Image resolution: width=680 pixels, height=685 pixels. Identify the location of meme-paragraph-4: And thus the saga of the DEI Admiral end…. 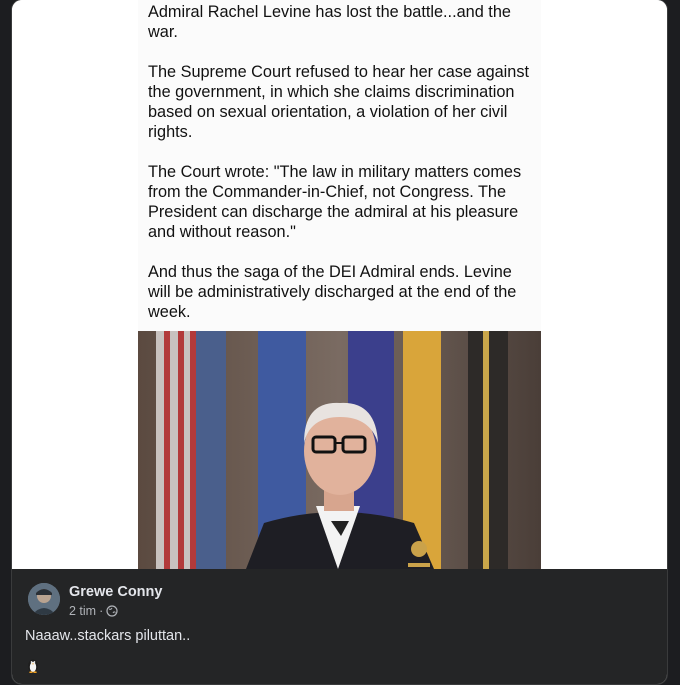
(332, 292).